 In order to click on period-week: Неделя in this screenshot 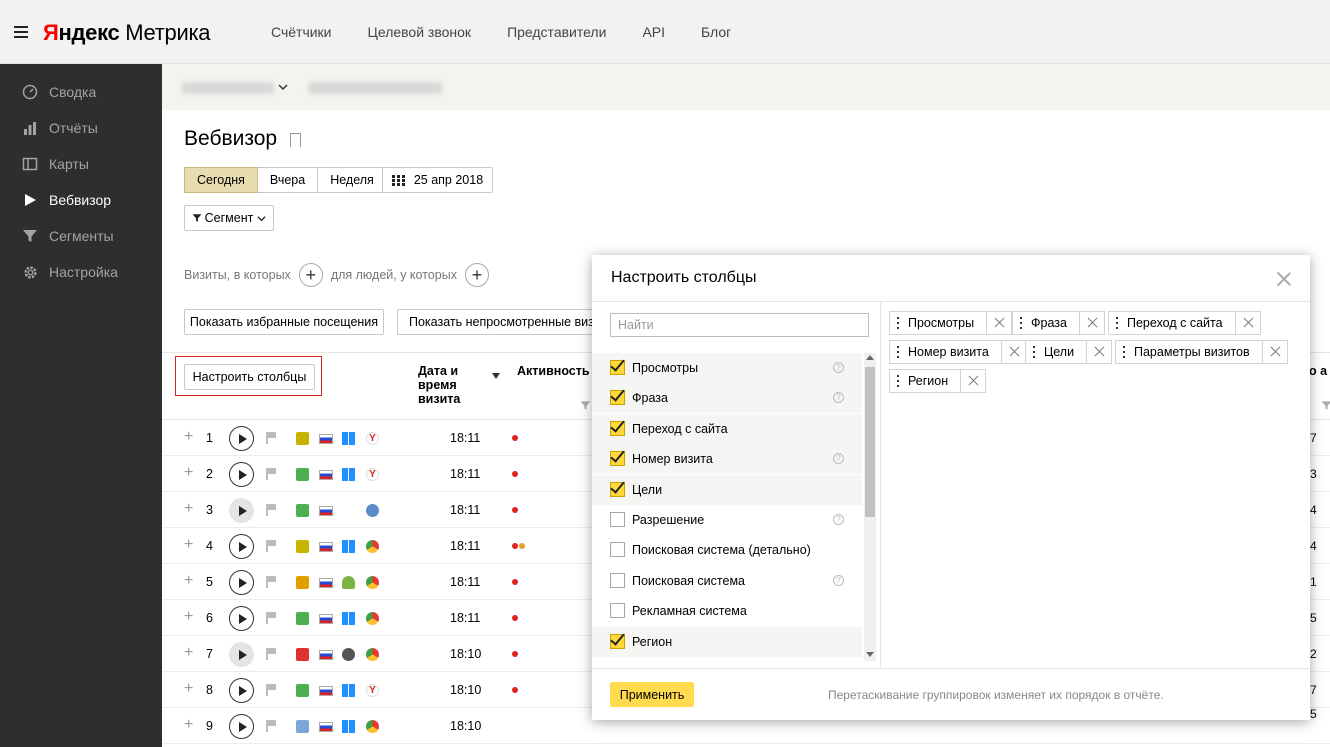, I will do `click(352, 180)`.